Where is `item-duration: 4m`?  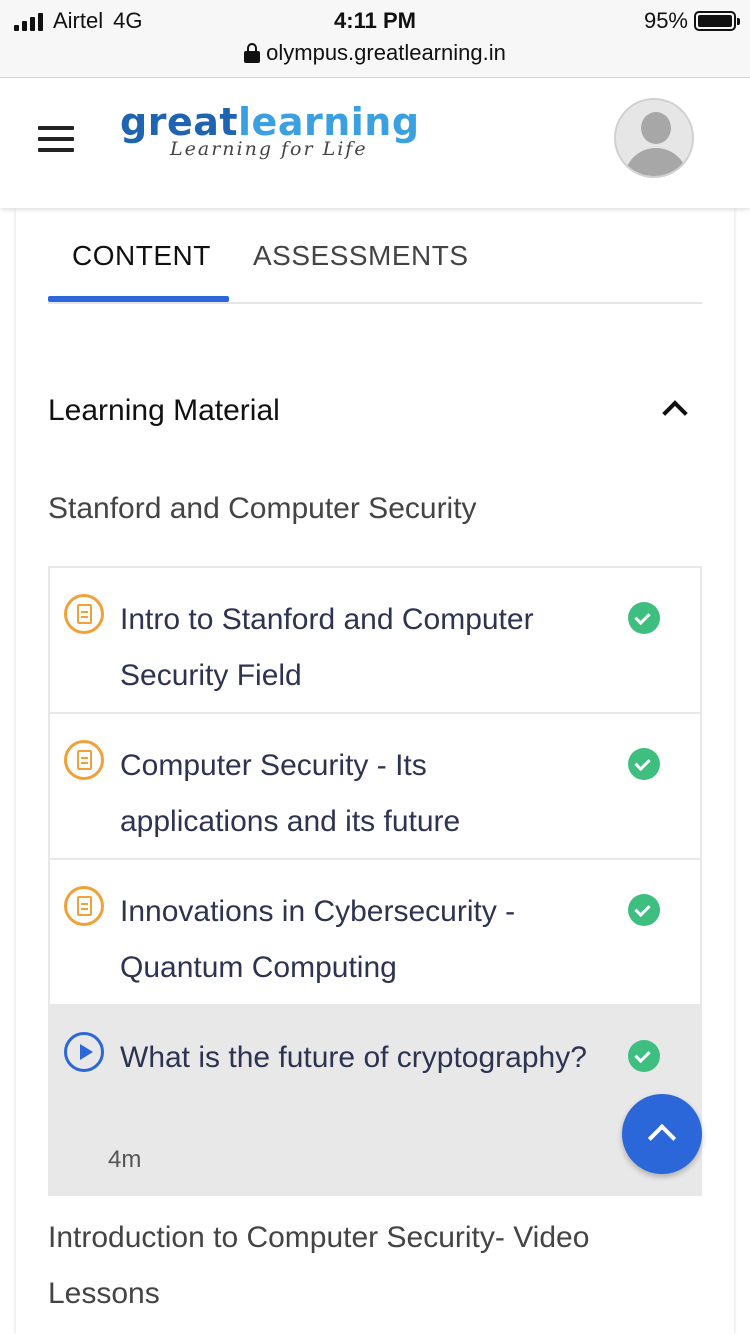 item-duration: 4m is located at coordinates (125, 1159).